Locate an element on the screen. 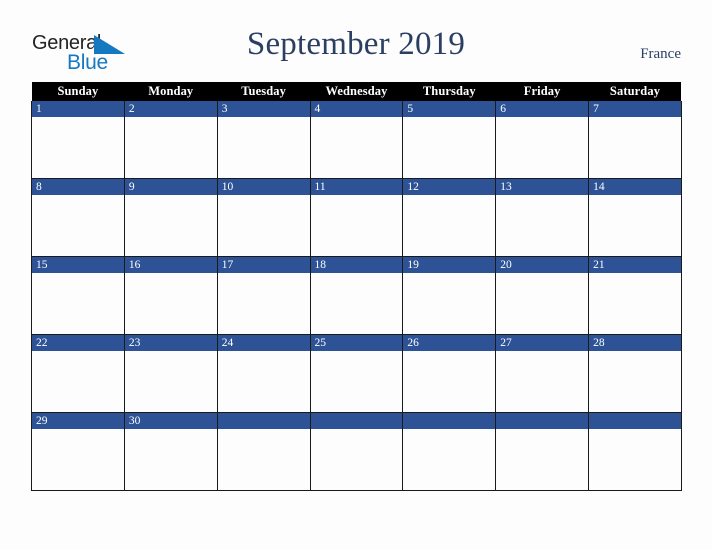 Image resolution: width=712 pixels, height=550 pixels. weekday-header-saturday: Saturday is located at coordinates (635, 91).